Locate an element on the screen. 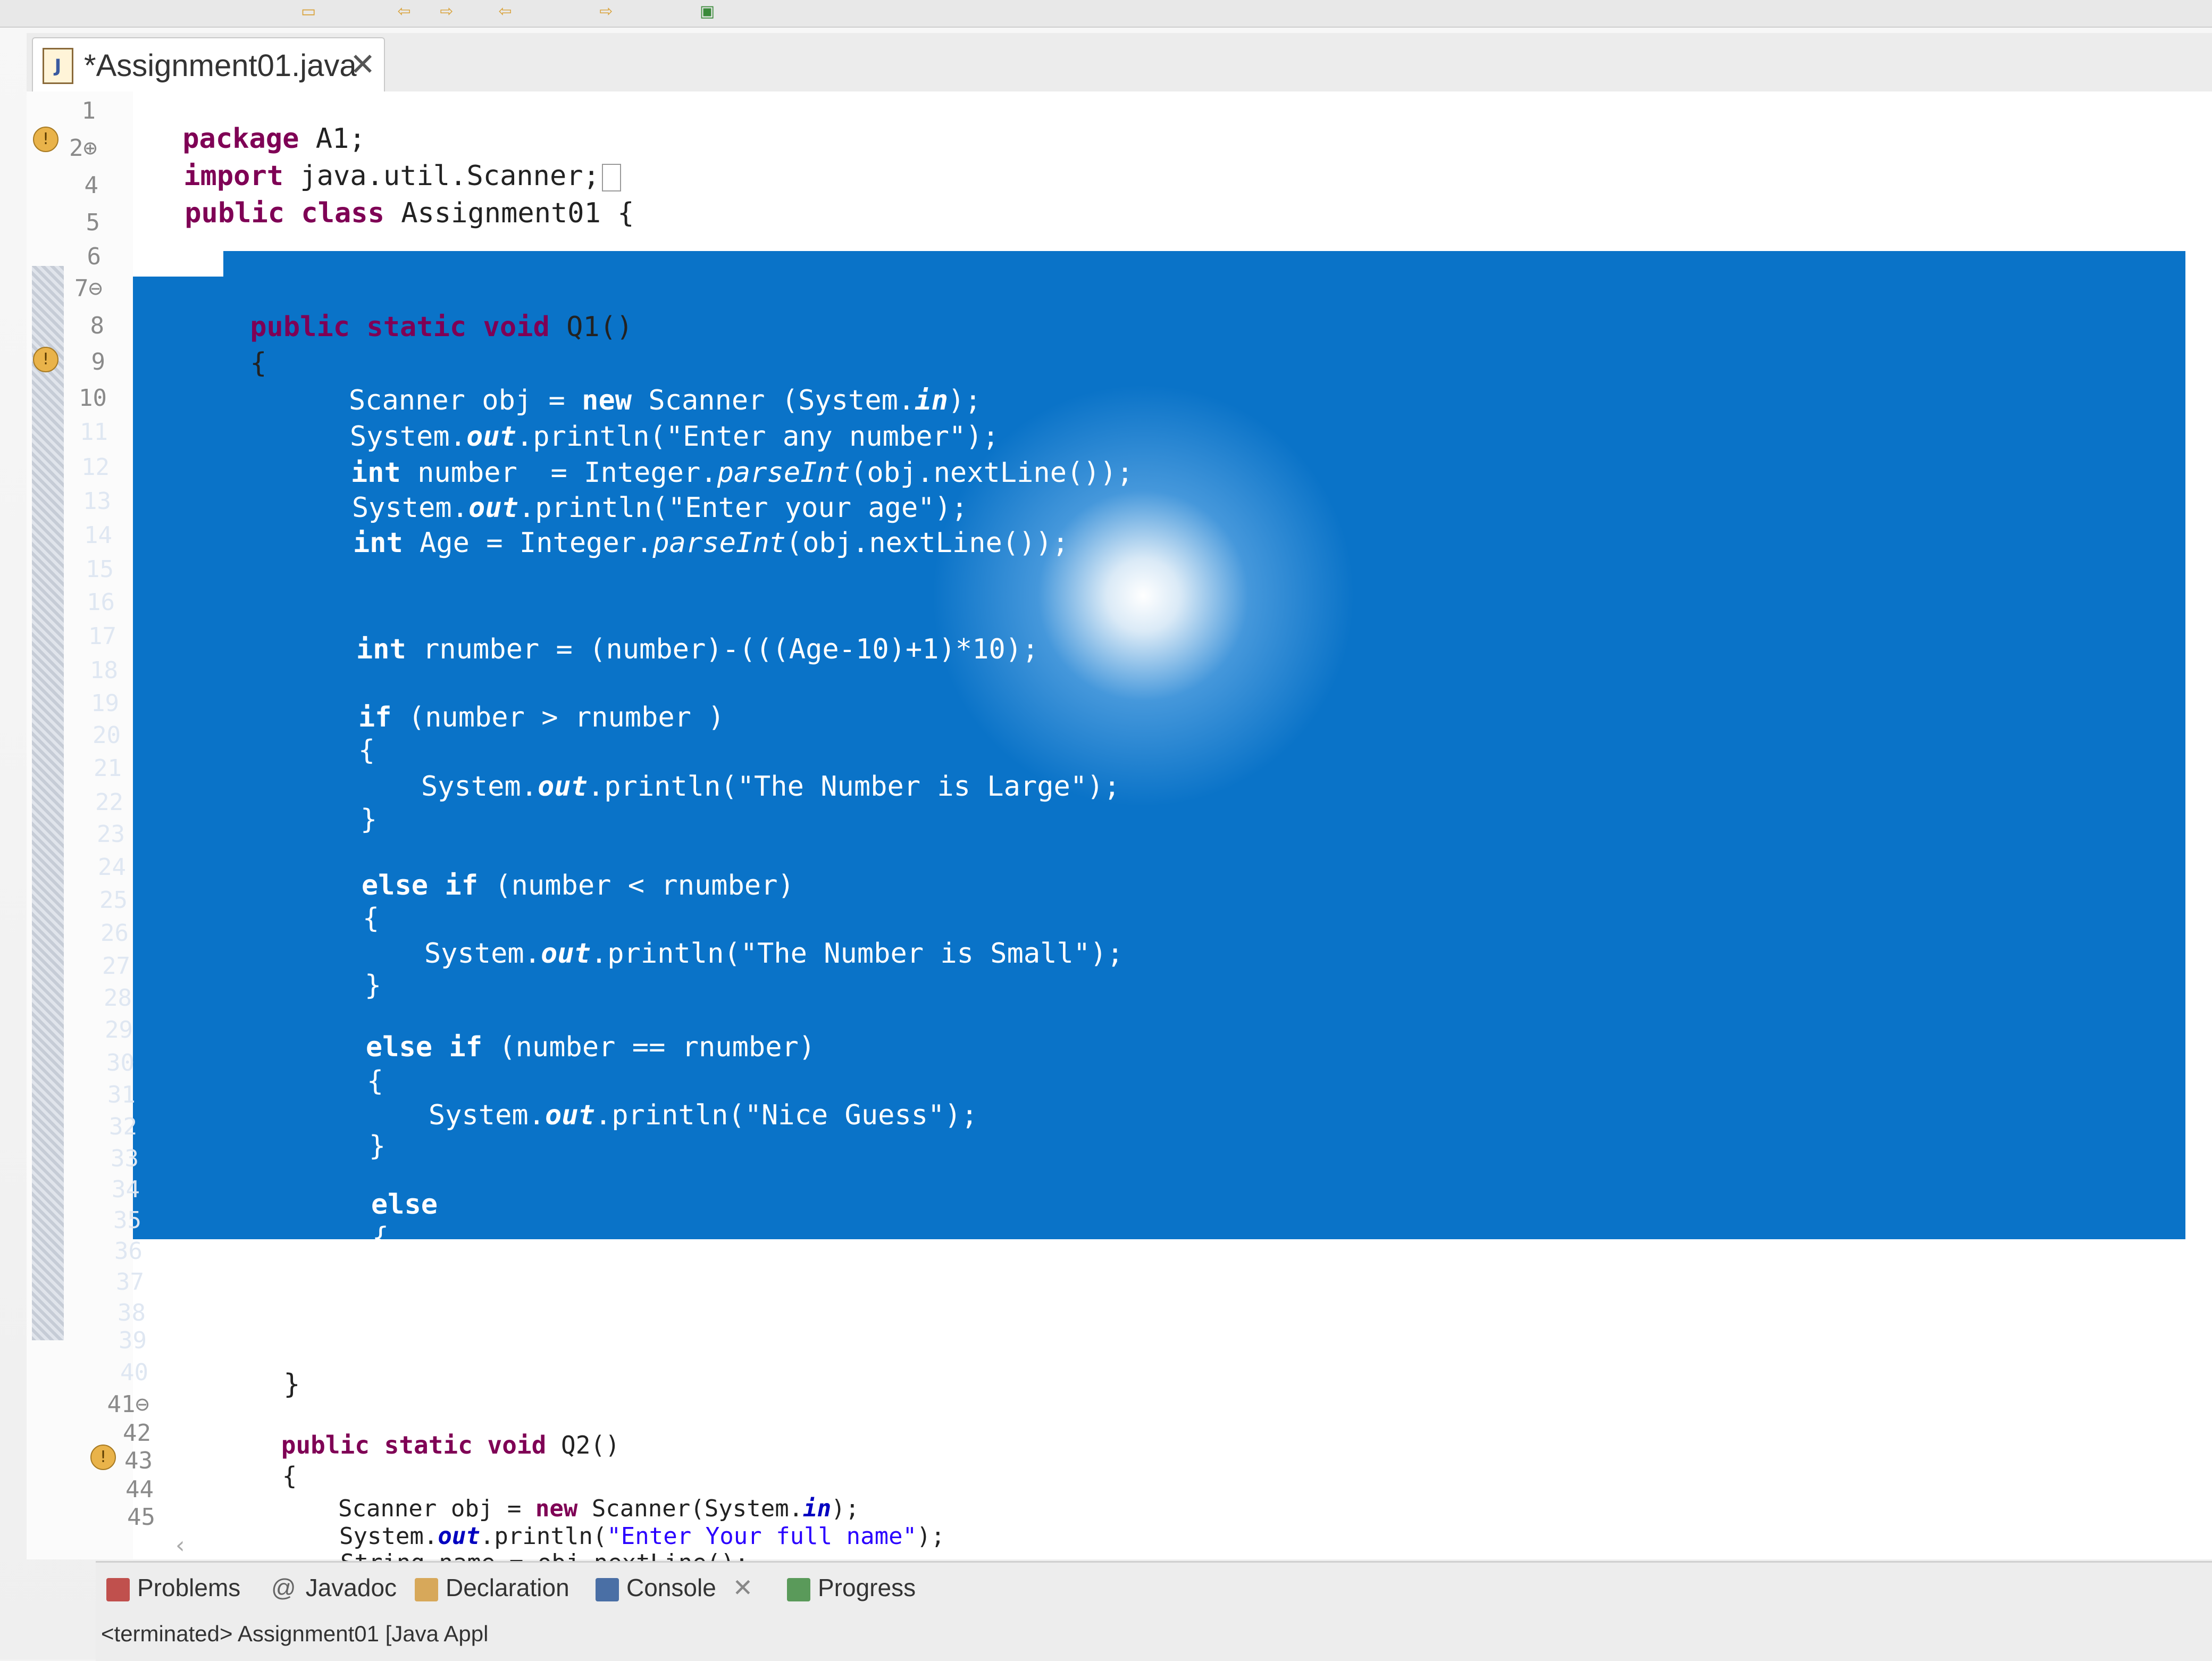 The width and height of the screenshot is (2212, 1661). toolbar-button: ▭ is located at coordinates (308, 11).